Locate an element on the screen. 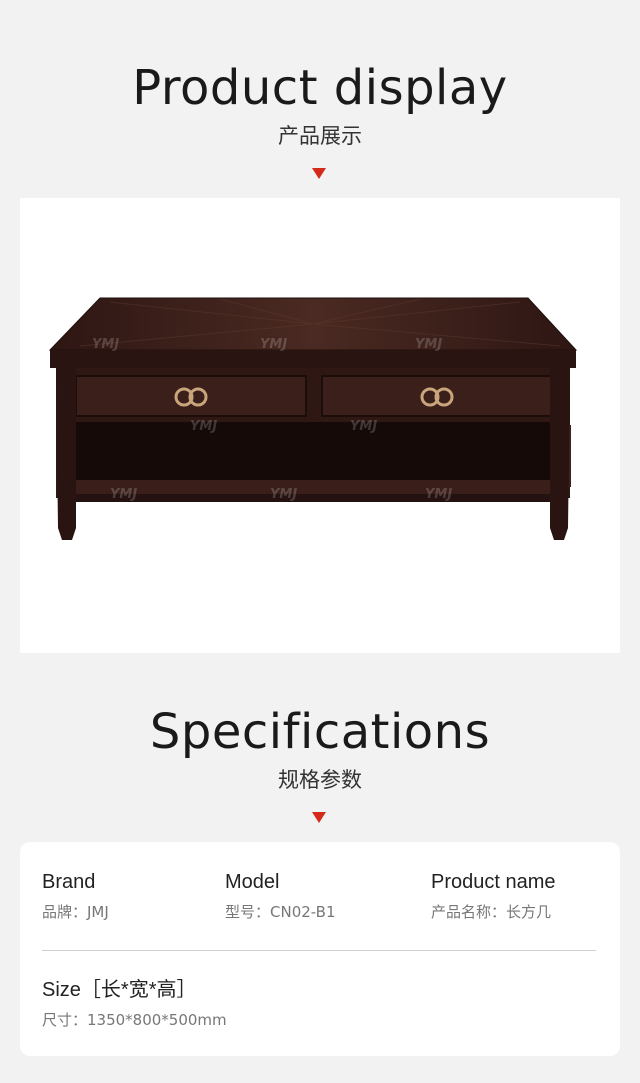  spec-brand: Brand 品牌：JMJ is located at coordinates (75, 896).